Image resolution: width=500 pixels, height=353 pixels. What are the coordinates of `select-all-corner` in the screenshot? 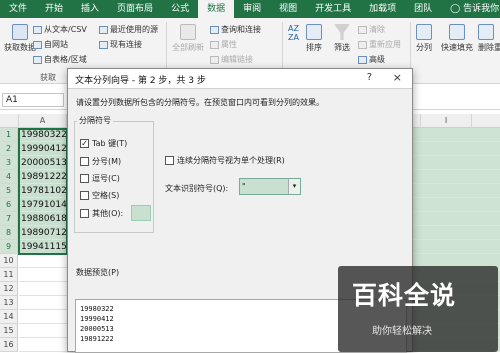 It's located at (9, 121).